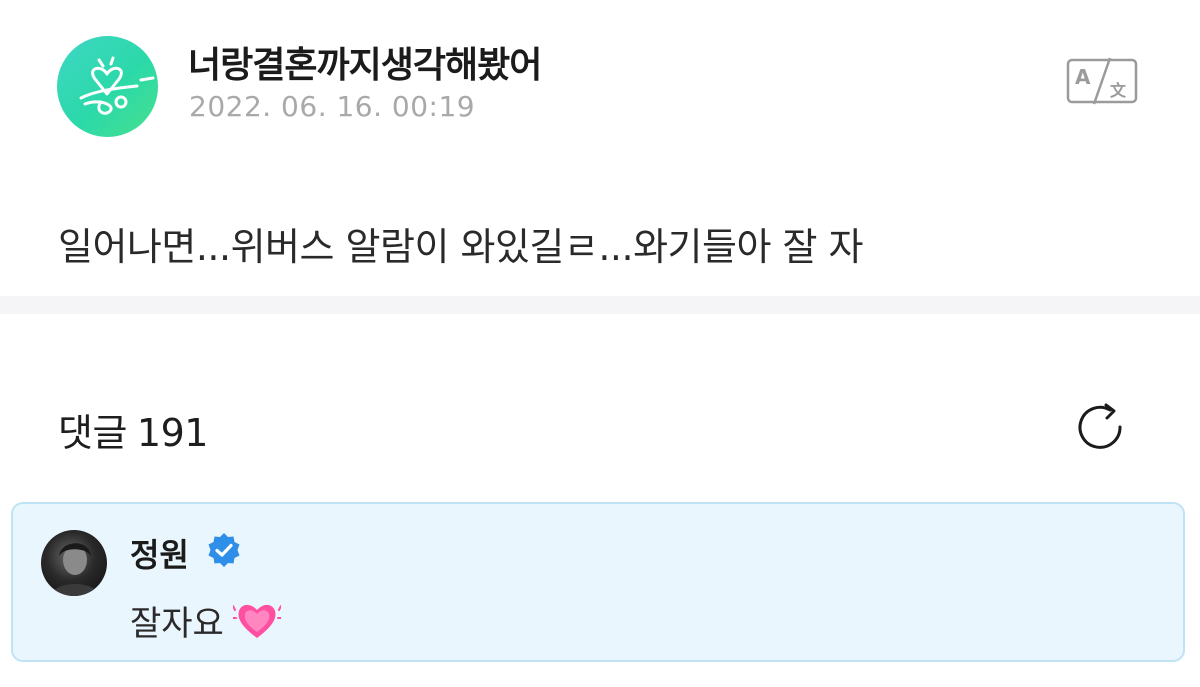  Describe the element at coordinates (1083, 77) in the screenshot. I see `svg-text: A` at that location.